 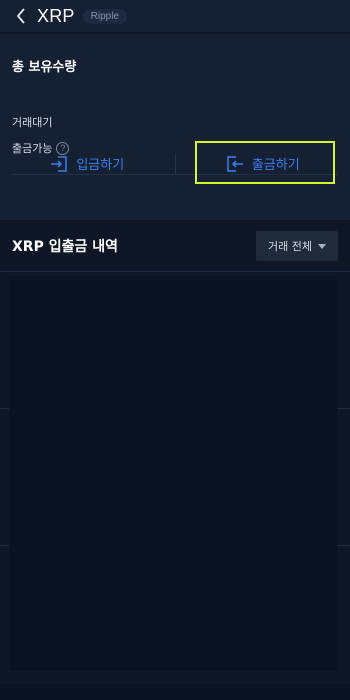 What do you see at coordinates (32, 122) in the screenshot?
I see `pending-label: 거래대기` at bounding box center [32, 122].